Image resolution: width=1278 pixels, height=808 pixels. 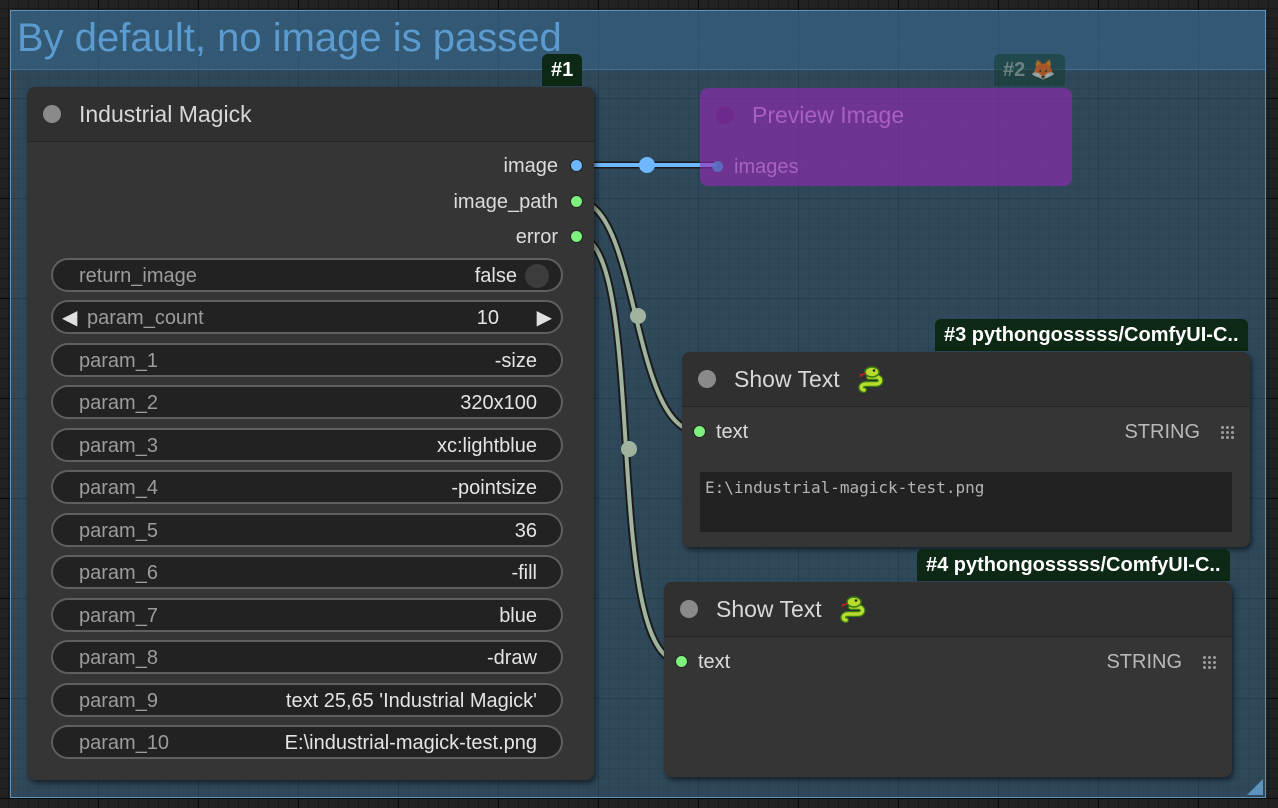 What do you see at coordinates (118, 361) in the screenshot?
I see `param-label: param_1` at bounding box center [118, 361].